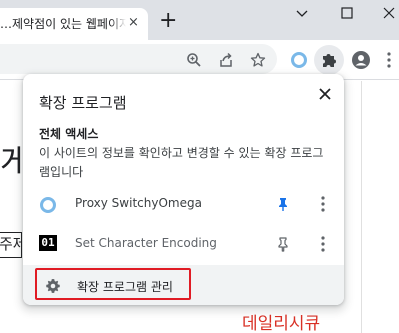 This screenshot has height=333, width=399. I want to click on tab-close-icon: ×, so click(133, 23).